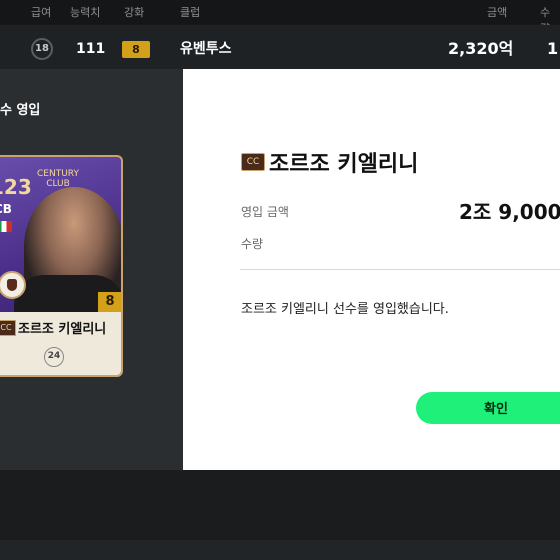 The width and height of the screenshot is (560, 560). Describe the element at coordinates (134, 12) in the screenshot. I see `col-grade: 강화` at that location.